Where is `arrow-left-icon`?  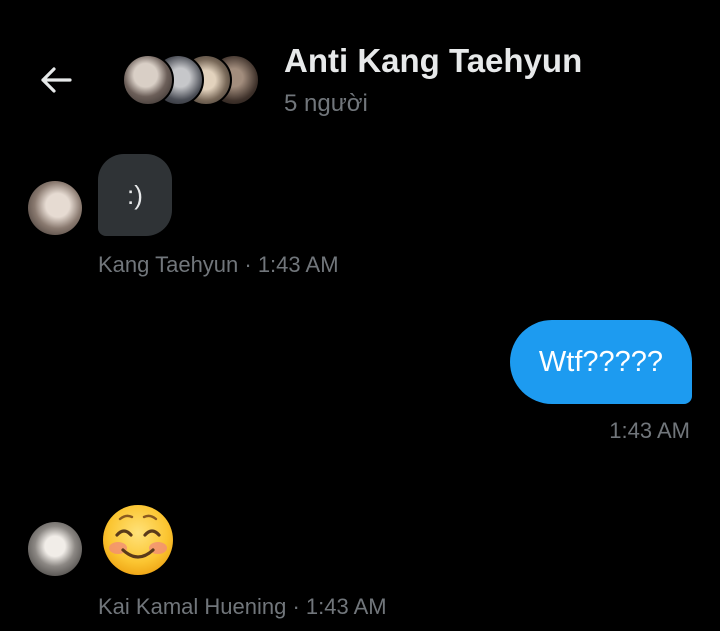 arrow-left-icon is located at coordinates (56, 80).